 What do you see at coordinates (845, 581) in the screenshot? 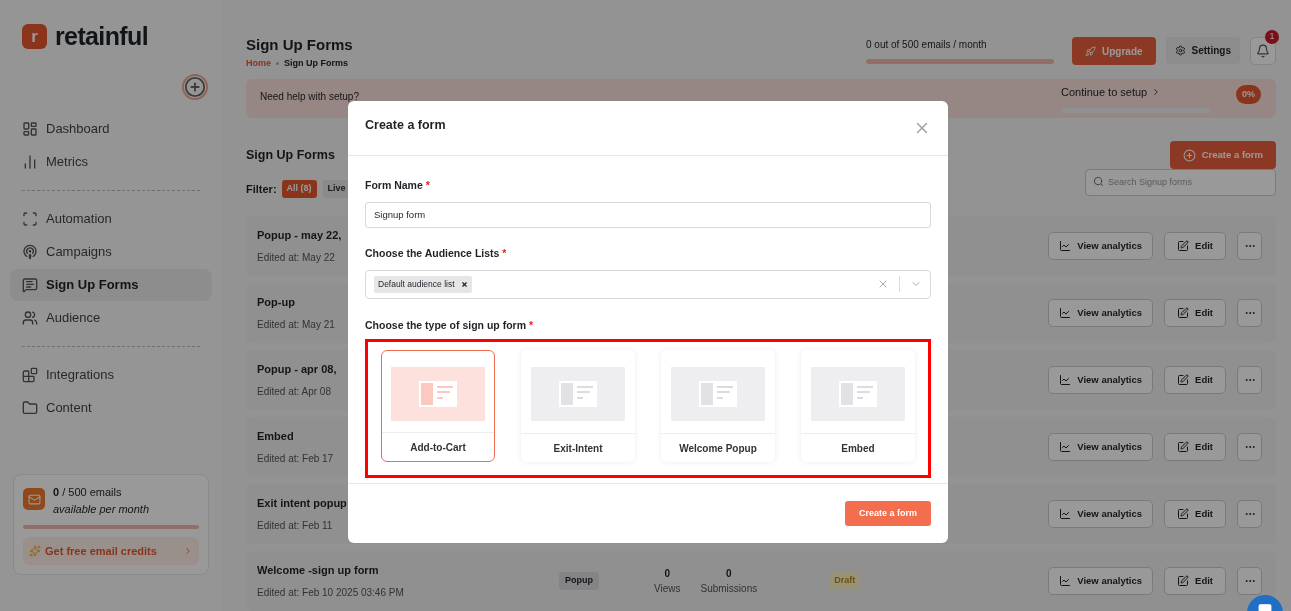
I see `status-tag: Draft` at bounding box center [845, 581].